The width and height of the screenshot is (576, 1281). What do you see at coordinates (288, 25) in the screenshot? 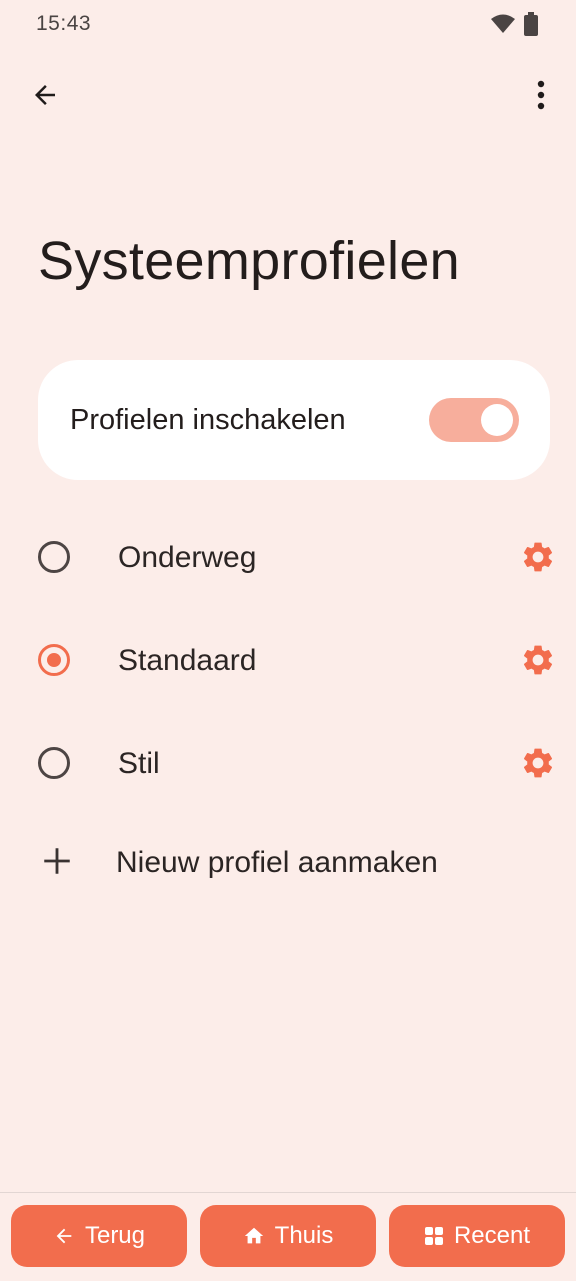
I see `status-bar: 15:43` at bounding box center [288, 25].